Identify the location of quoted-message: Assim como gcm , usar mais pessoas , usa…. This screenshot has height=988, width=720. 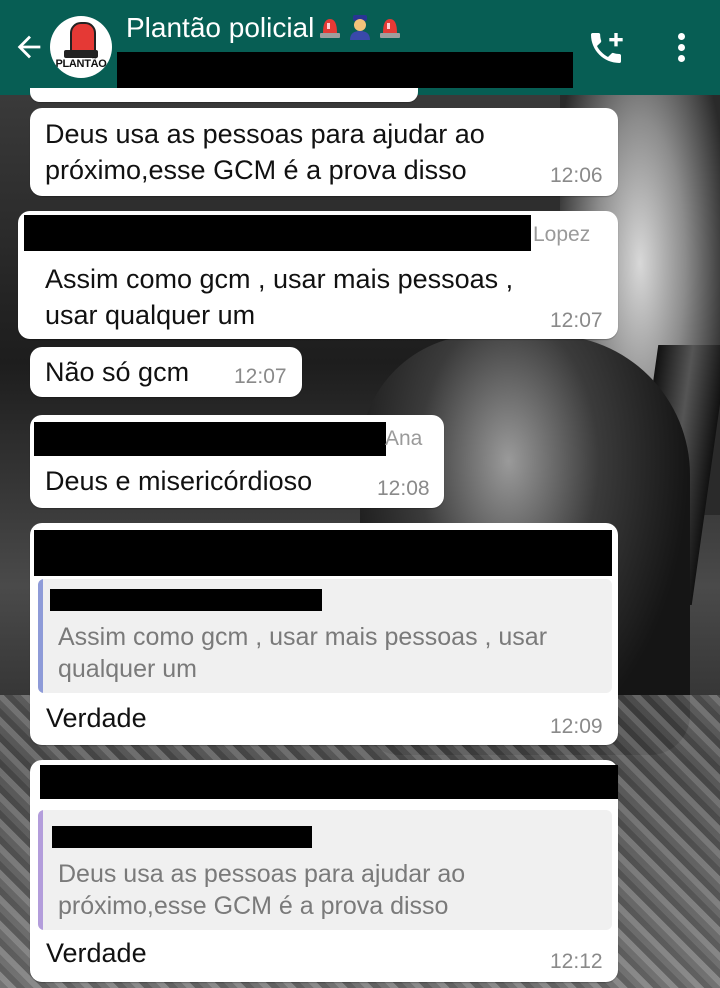
(325, 636).